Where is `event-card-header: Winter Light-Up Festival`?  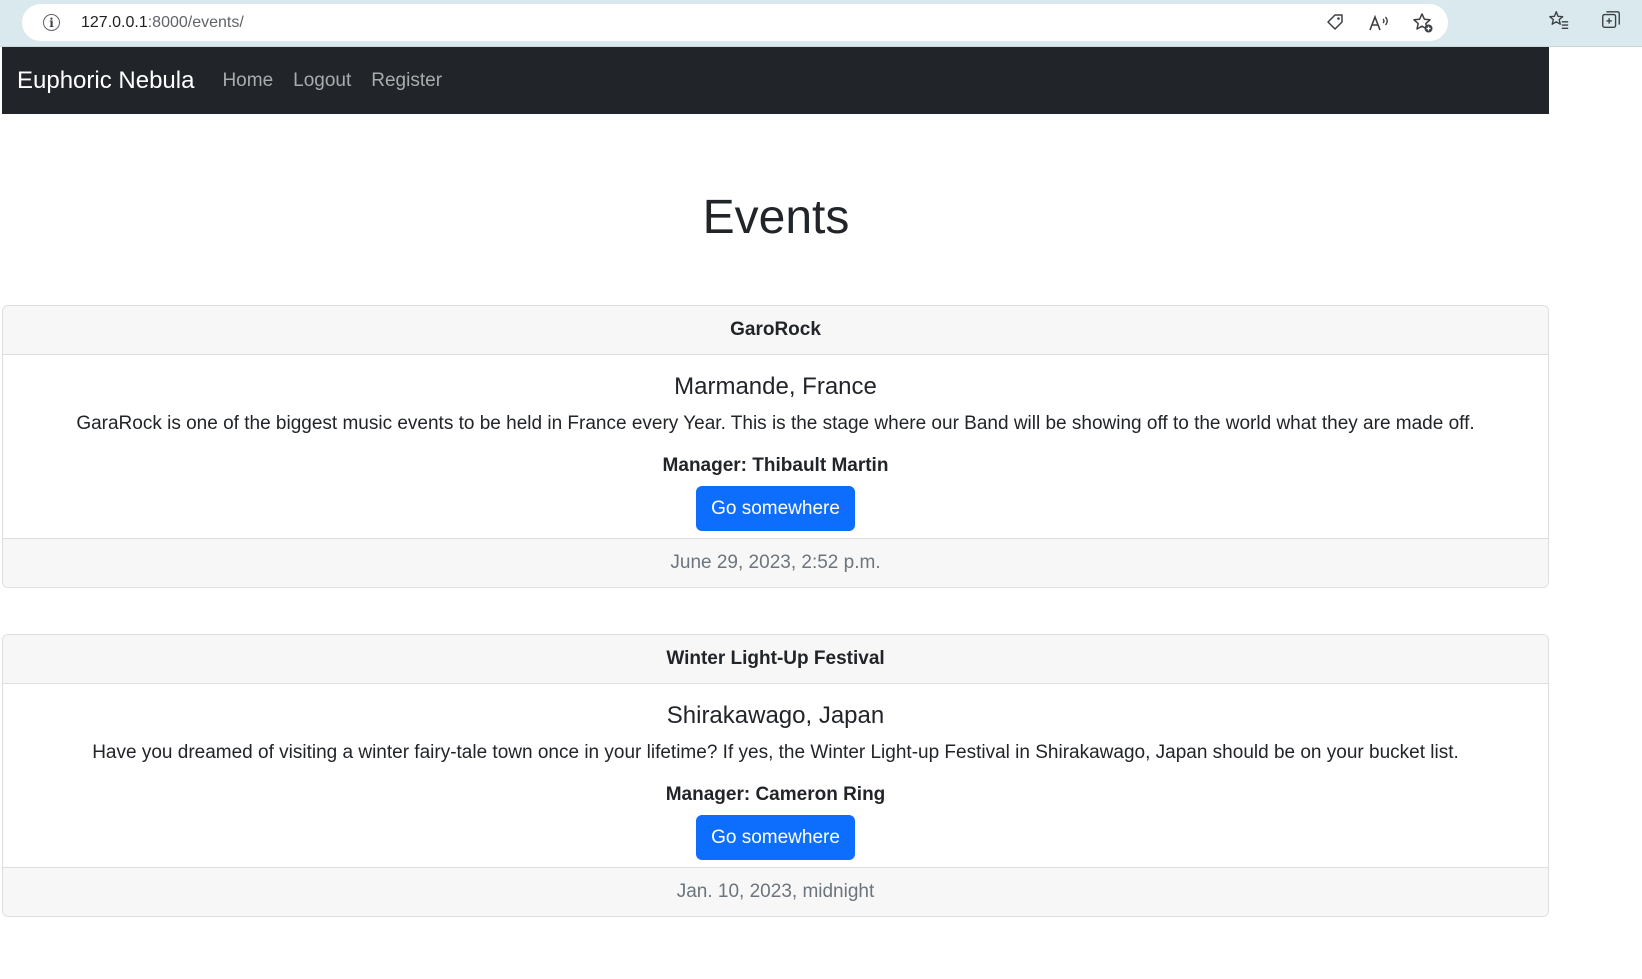 event-card-header: Winter Light-Up Festival is located at coordinates (775, 659).